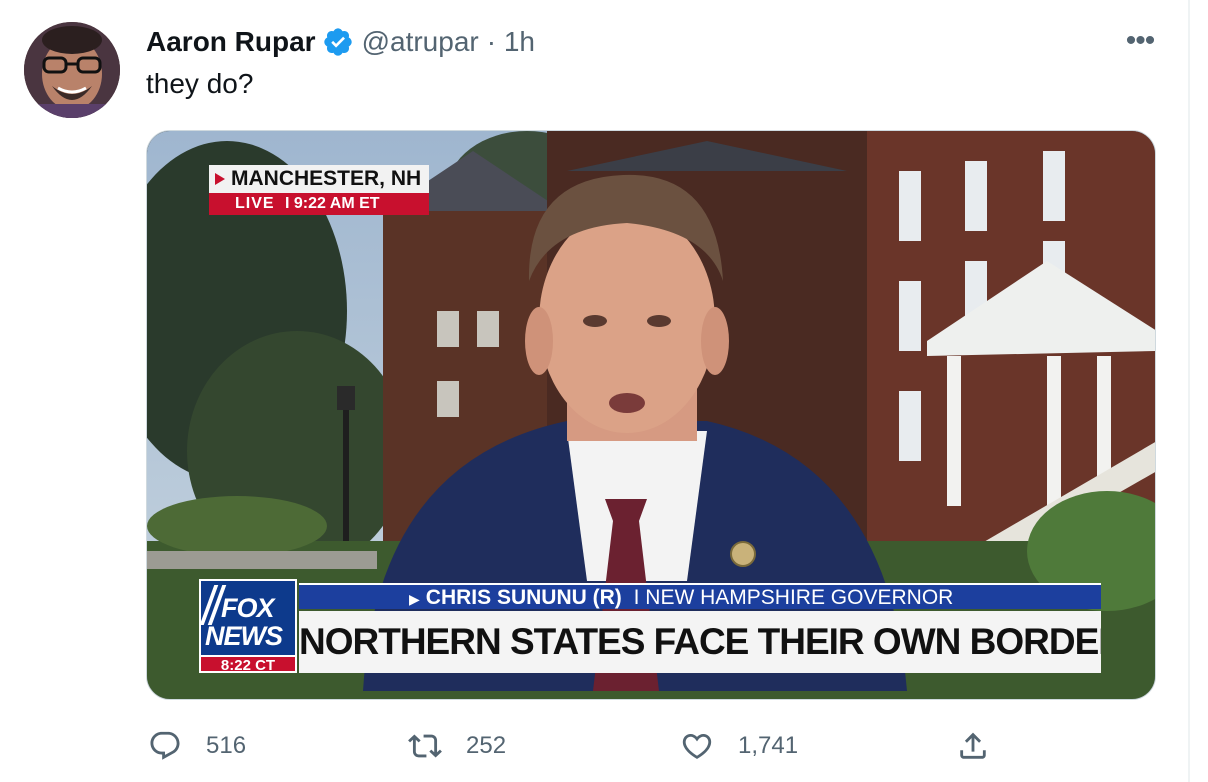 Image resolution: width=1208 pixels, height=782 pixels. What do you see at coordinates (248, 608) in the screenshot?
I see `logo-fox-word: FOX` at bounding box center [248, 608].